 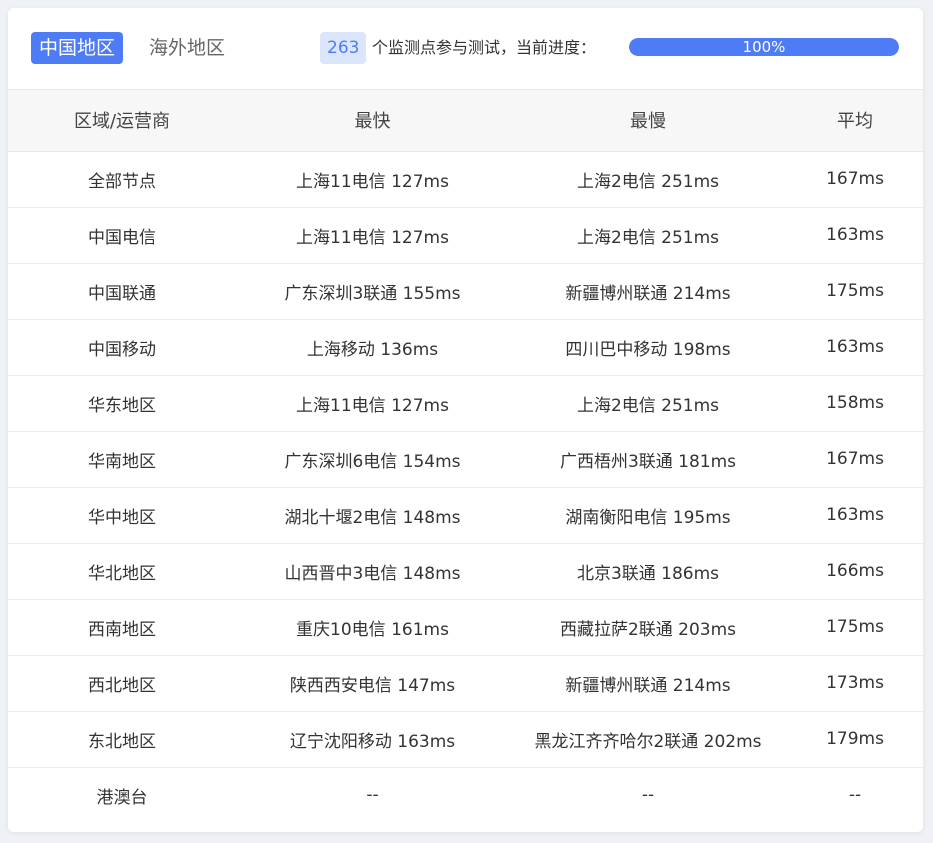 I want to click on cell-region: 中国联通, so click(x=122, y=291).